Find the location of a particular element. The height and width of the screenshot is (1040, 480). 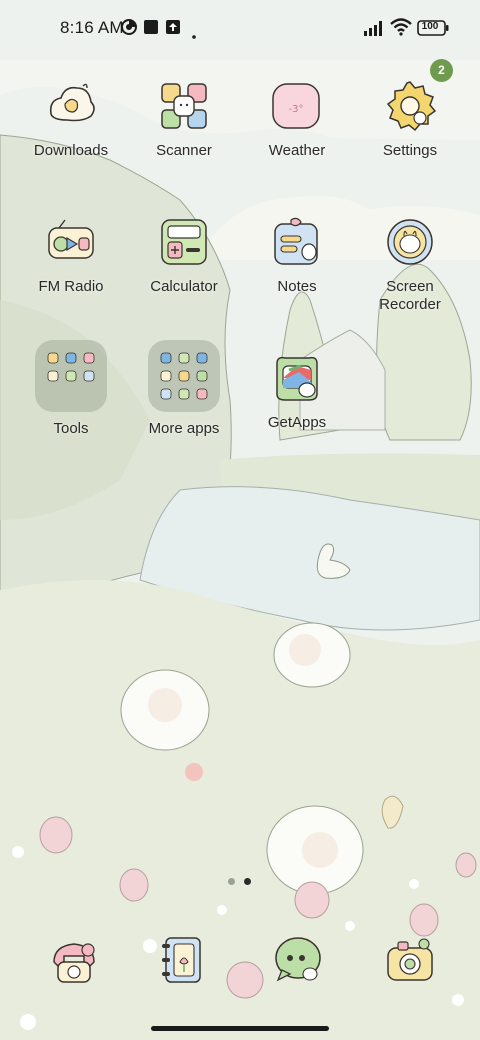

getapps-icon is located at coordinates (297, 378).